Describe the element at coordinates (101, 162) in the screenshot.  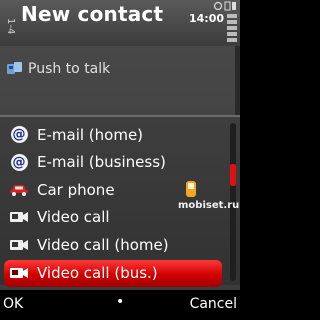
I see `list-item-label: E-mail (business)` at that location.